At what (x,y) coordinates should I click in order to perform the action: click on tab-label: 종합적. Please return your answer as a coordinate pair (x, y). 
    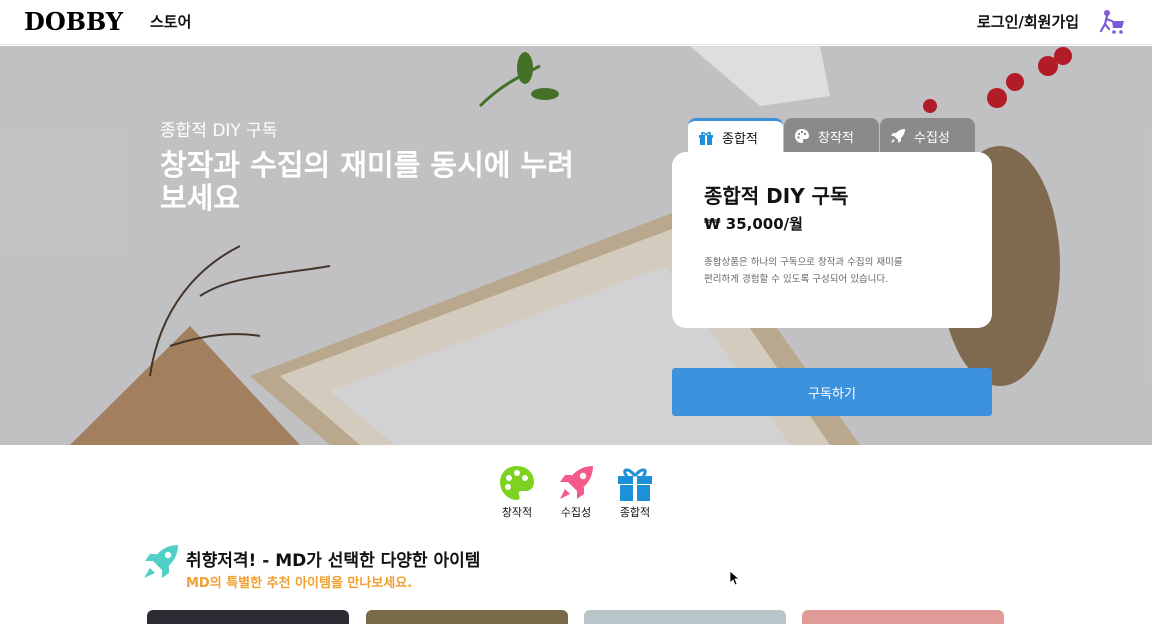
    Looking at the image, I should click on (740, 139).